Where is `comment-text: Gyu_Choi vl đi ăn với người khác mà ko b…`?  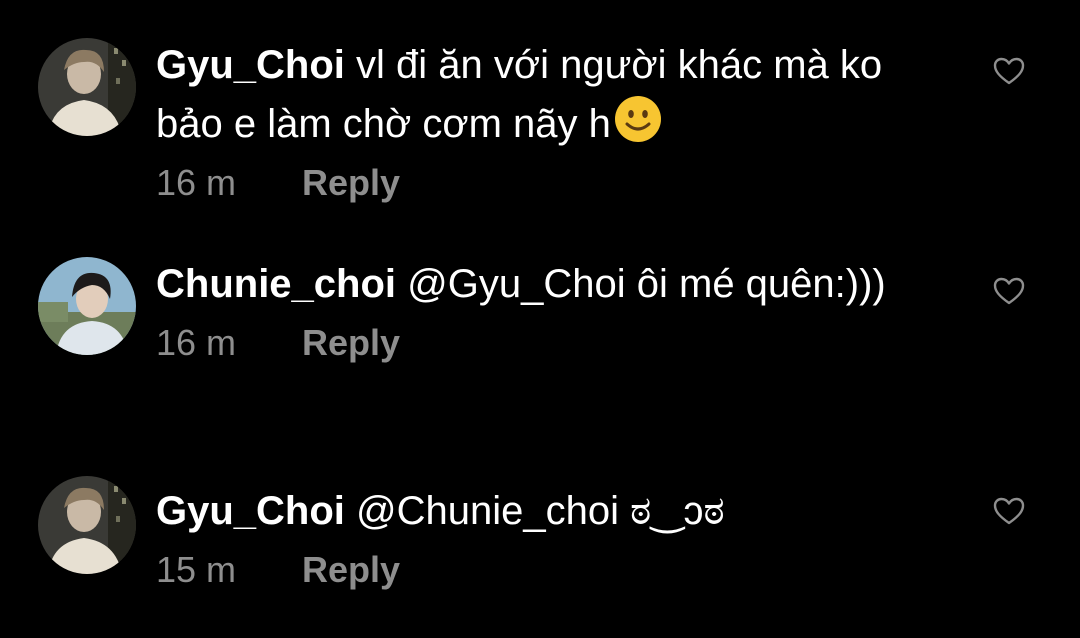 comment-text: Gyu_Choi vl đi ăn với người khác mà ko b… is located at coordinates (556, 94).